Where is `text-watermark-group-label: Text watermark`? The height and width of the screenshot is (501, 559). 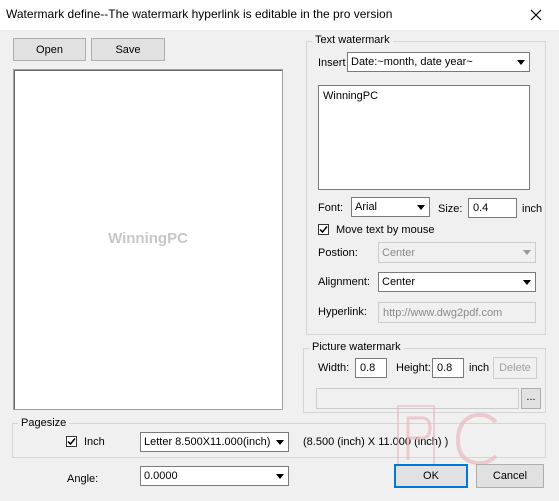
text-watermark-group-label: Text watermark is located at coordinates (352, 40).